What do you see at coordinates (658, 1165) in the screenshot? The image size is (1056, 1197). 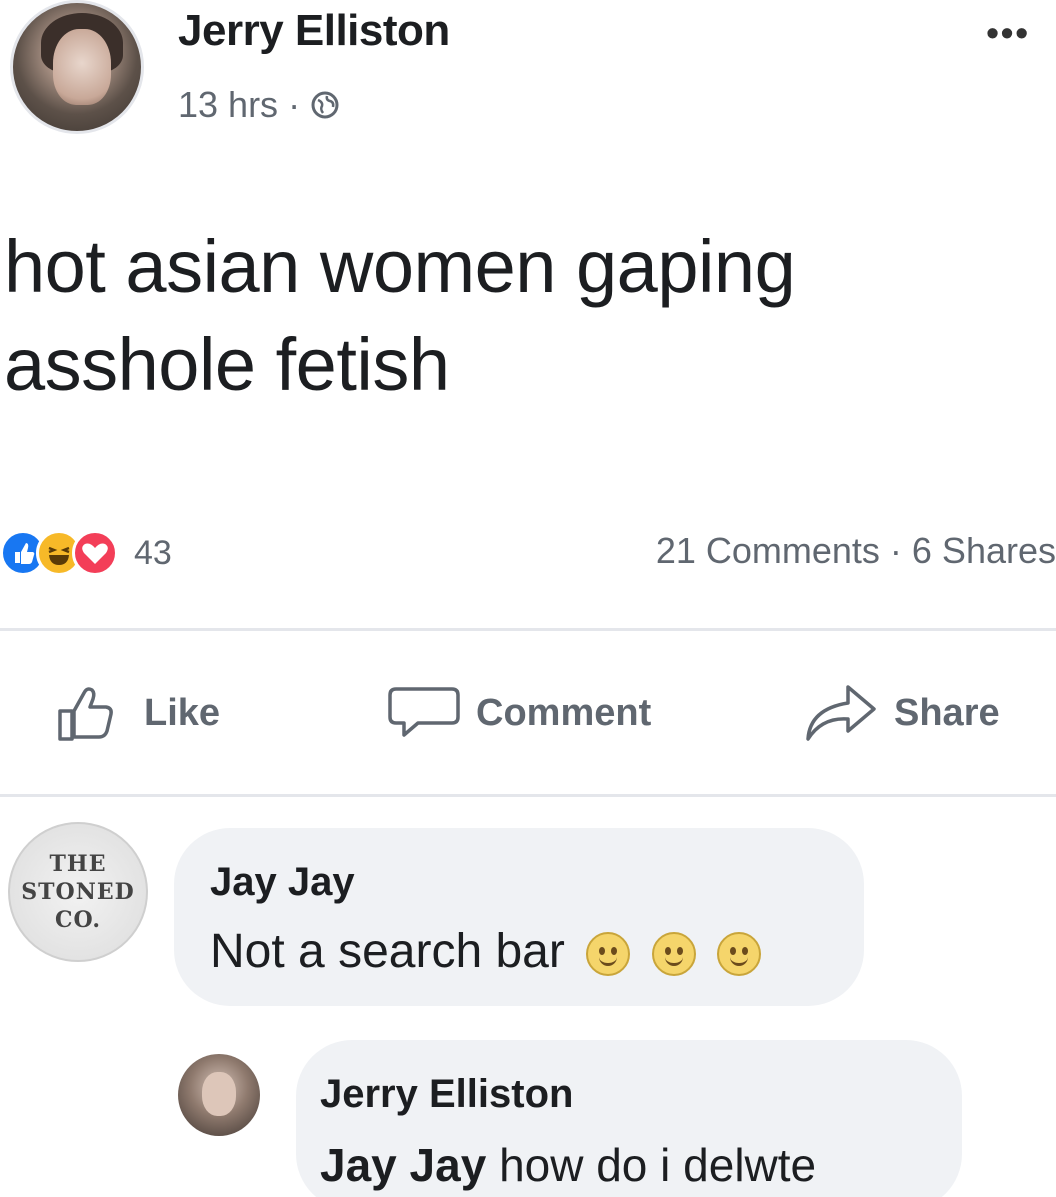 I see `reply-body: how do i delwte` at bounding box center [658, 1165].